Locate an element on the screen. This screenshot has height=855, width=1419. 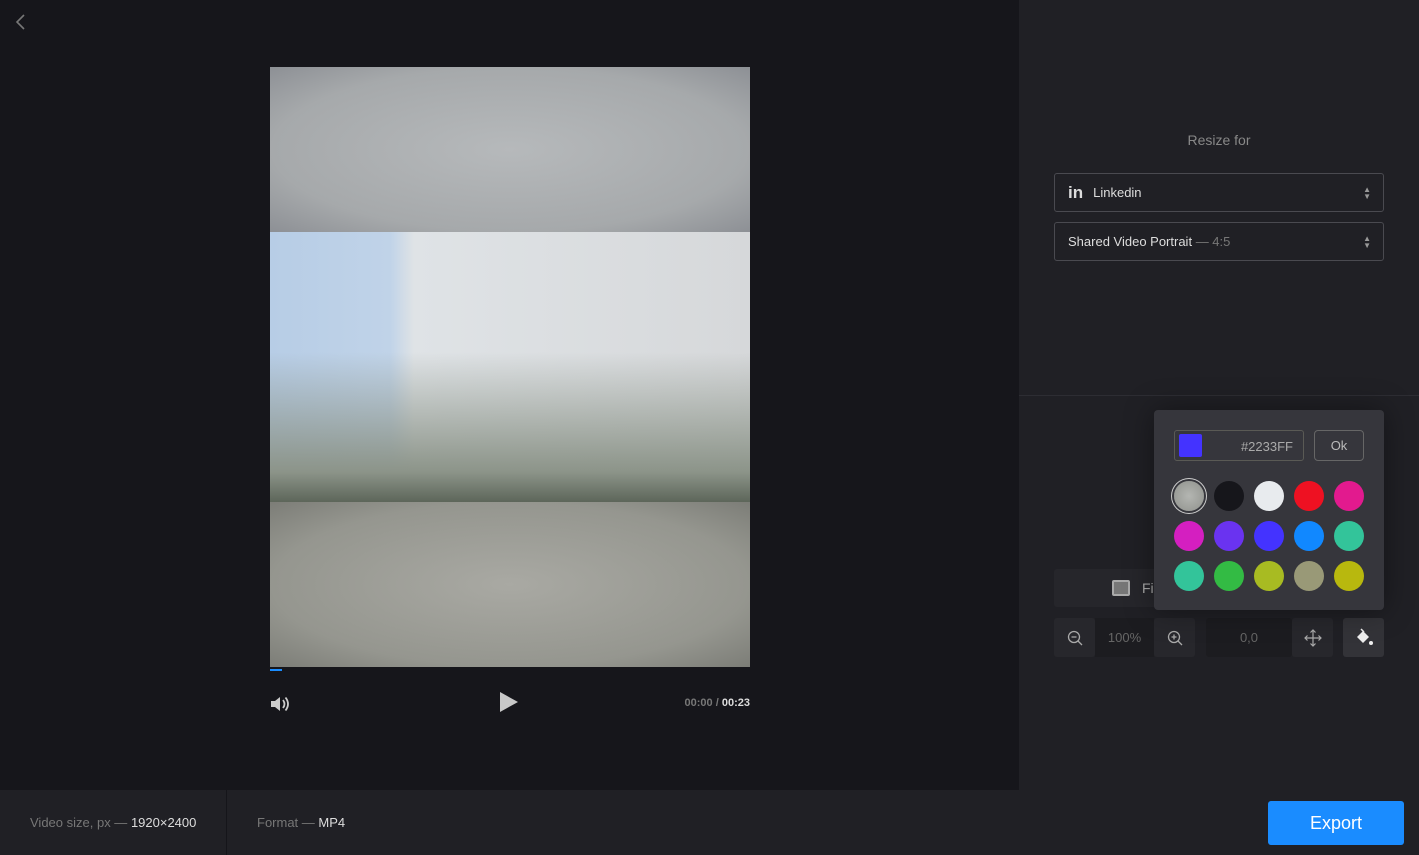
time-display: 00:00 / 00:23 is located at coordinates (717, 703).